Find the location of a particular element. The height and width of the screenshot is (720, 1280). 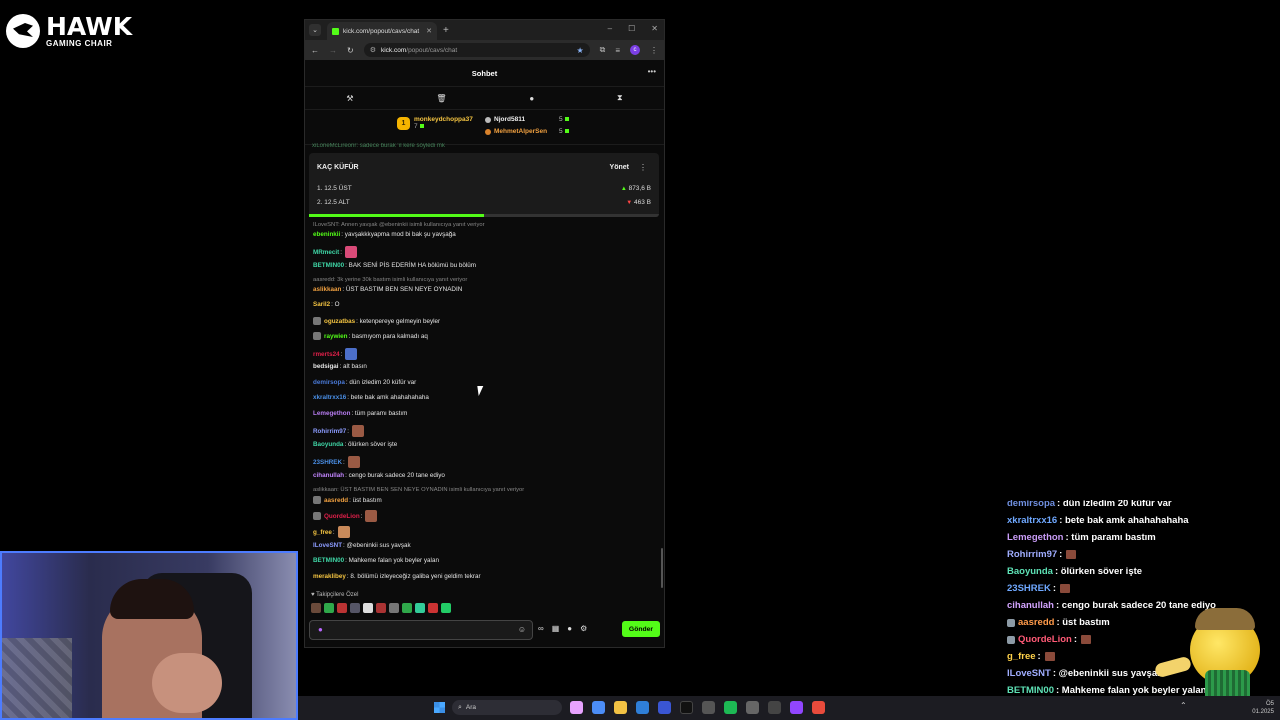

settings-gear-icon: ⚙ is located at coordinates (583, 628).